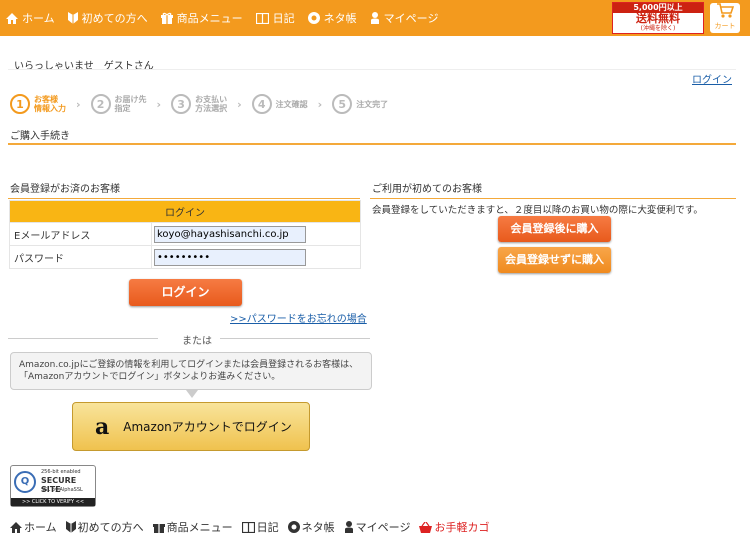 The width and height of the screenshot is (750, 543). What do you see at coordinates (185, 292) in the screenshot?
I see `login-button: ログイン` at bounding box center [185, 292].